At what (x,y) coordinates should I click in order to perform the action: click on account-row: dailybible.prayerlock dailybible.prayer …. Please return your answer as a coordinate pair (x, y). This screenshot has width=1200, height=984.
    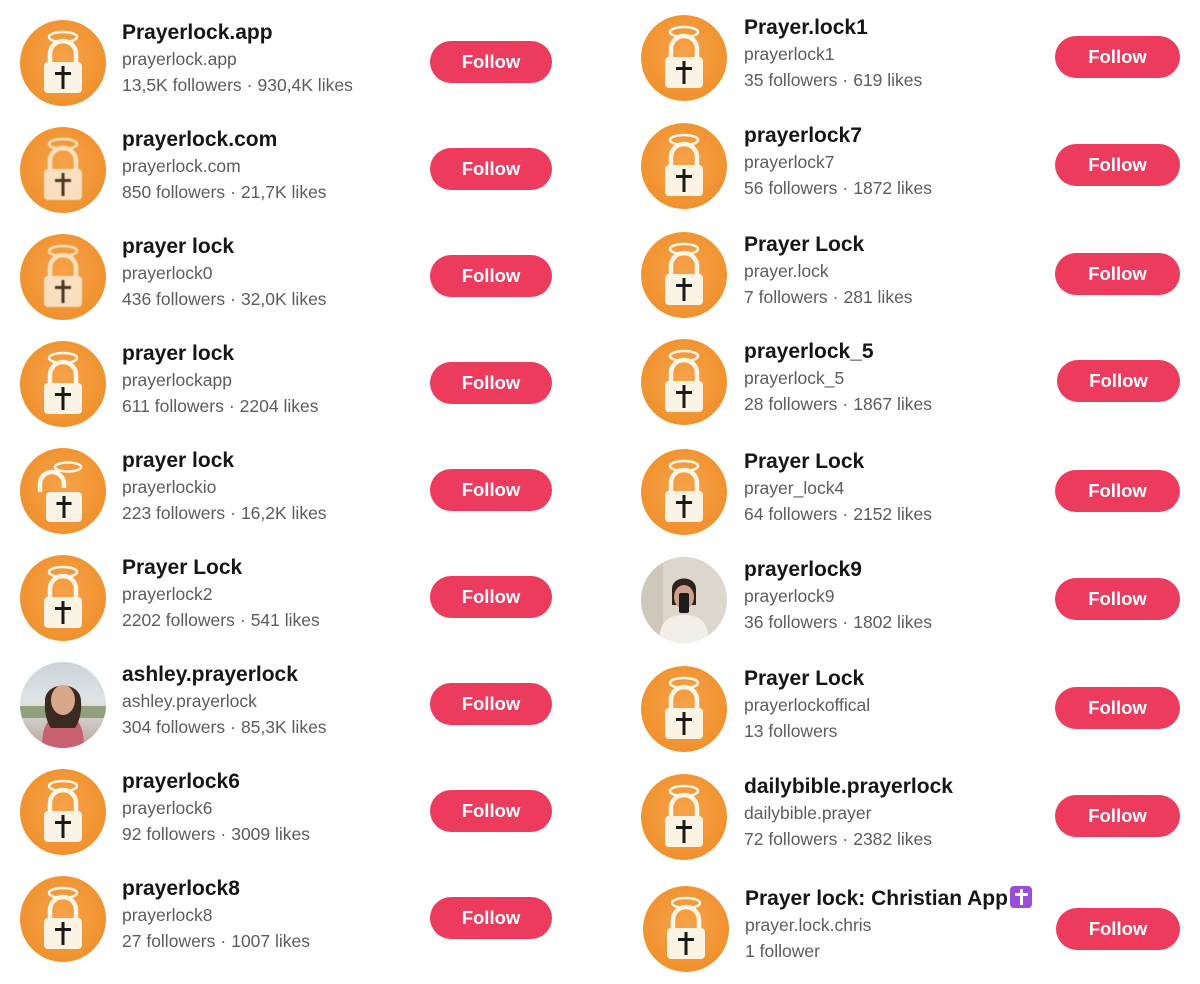
    Looking at the image, I should click on (910, 818).